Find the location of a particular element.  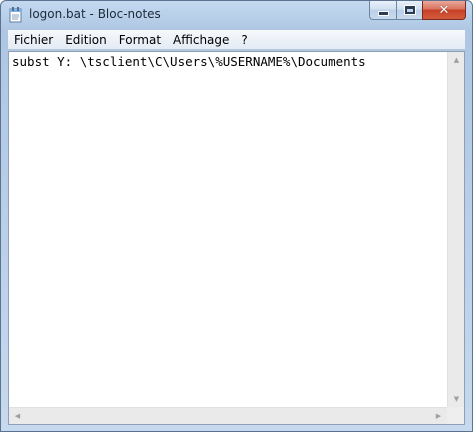

menu-affichage: Affichage is located at coordinates (201, 40).